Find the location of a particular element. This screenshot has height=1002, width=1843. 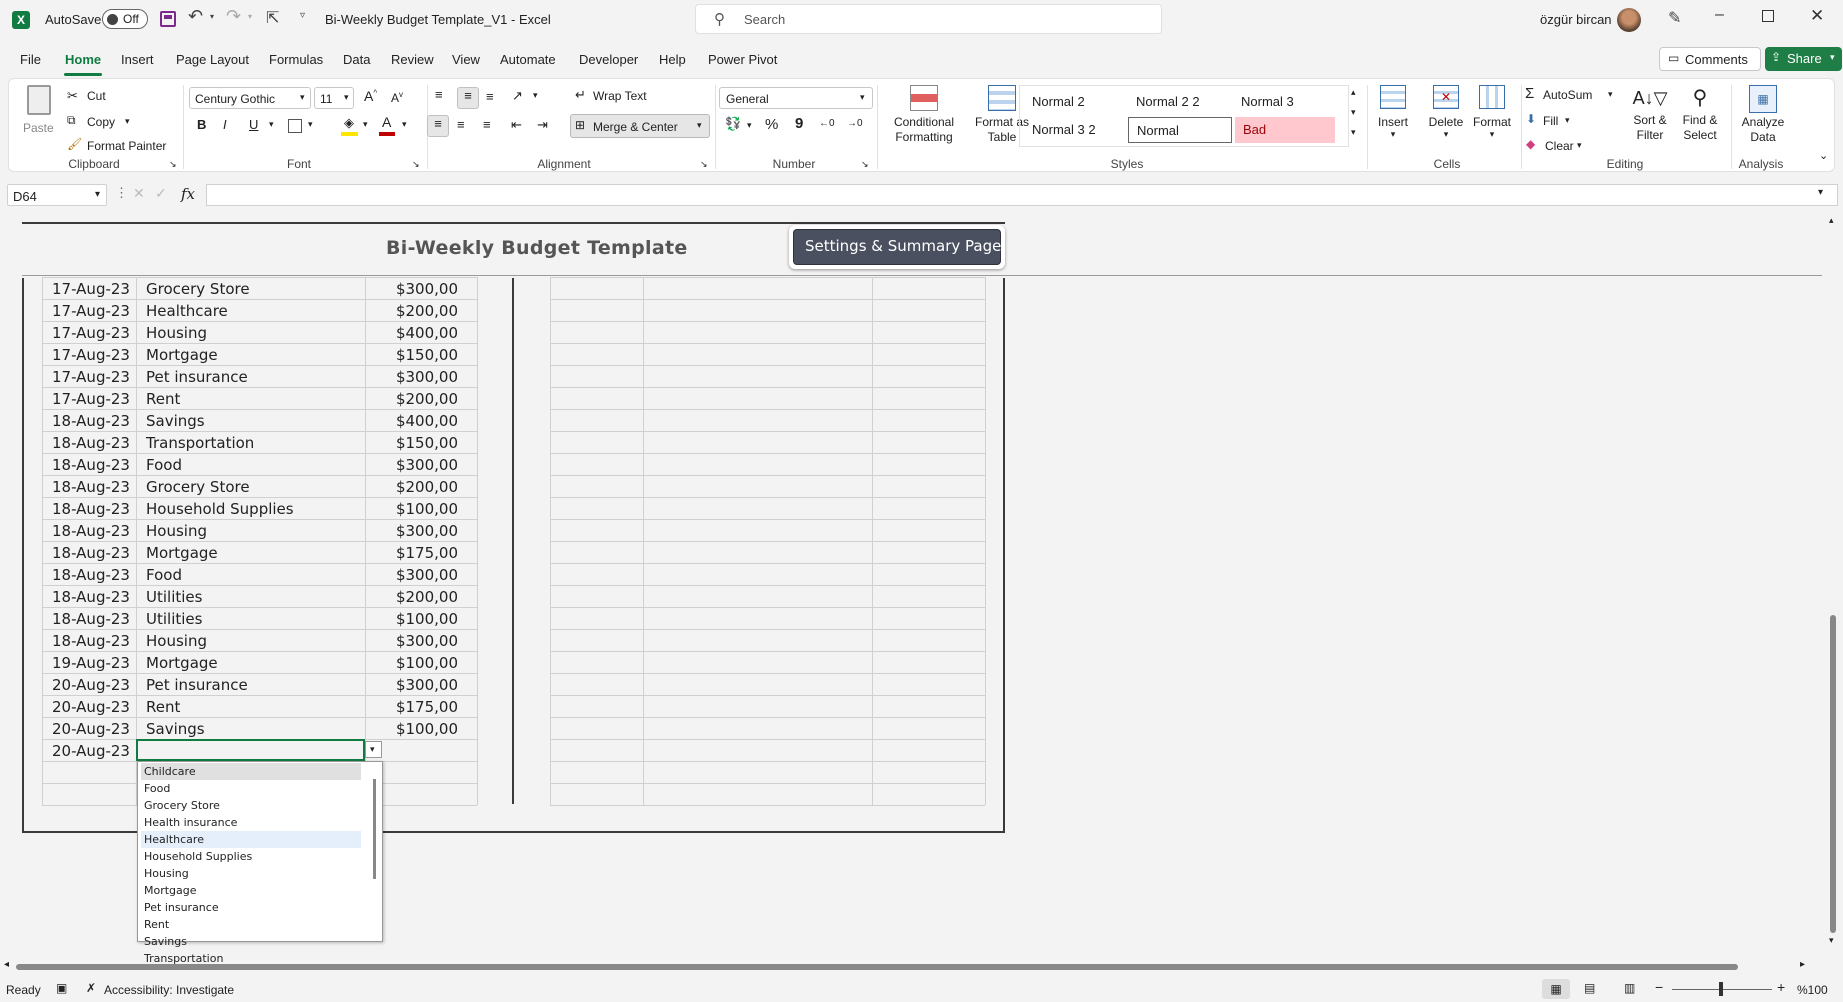

format-cells-button: Format ▾ is located at coordinates (1492, 119).